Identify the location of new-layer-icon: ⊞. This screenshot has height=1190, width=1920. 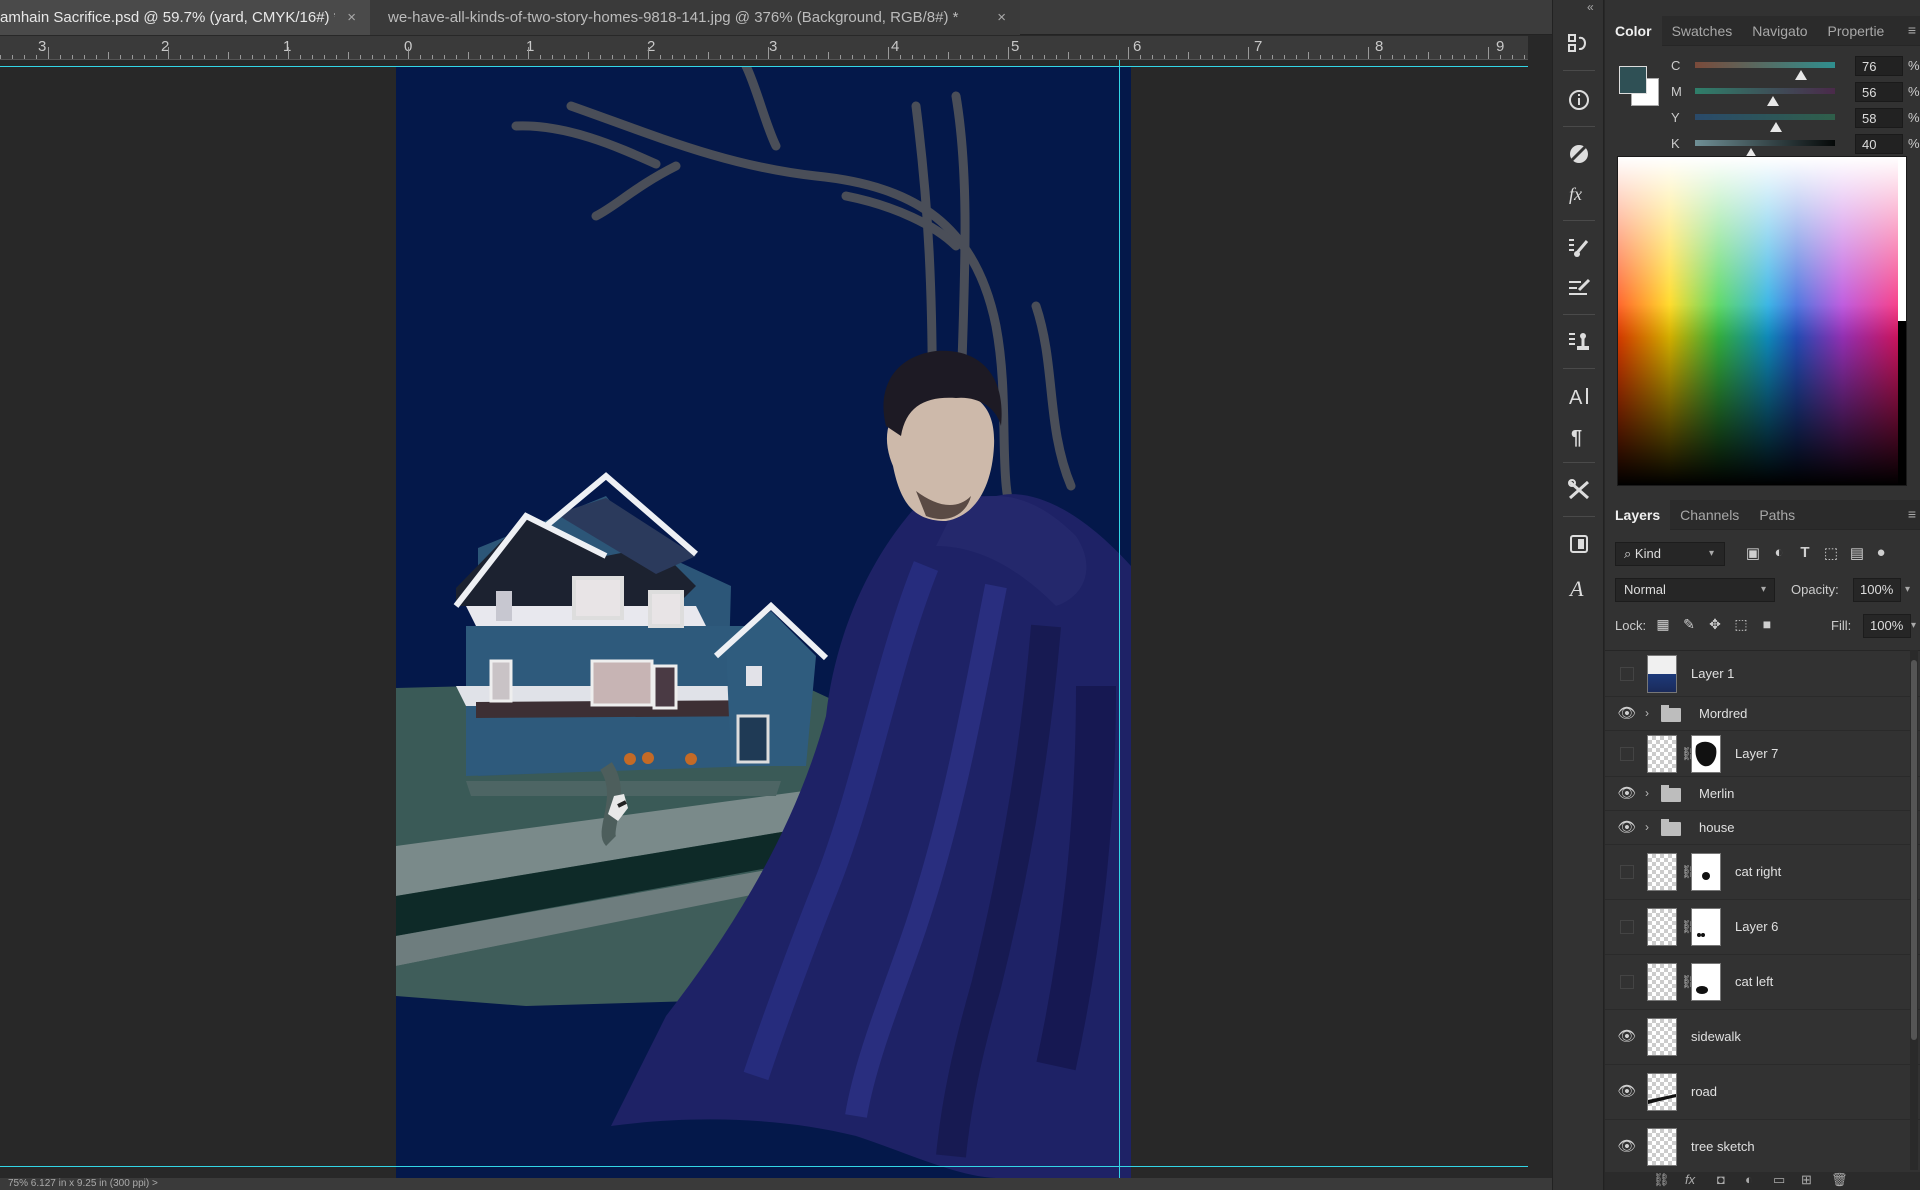
(1806, 1180).